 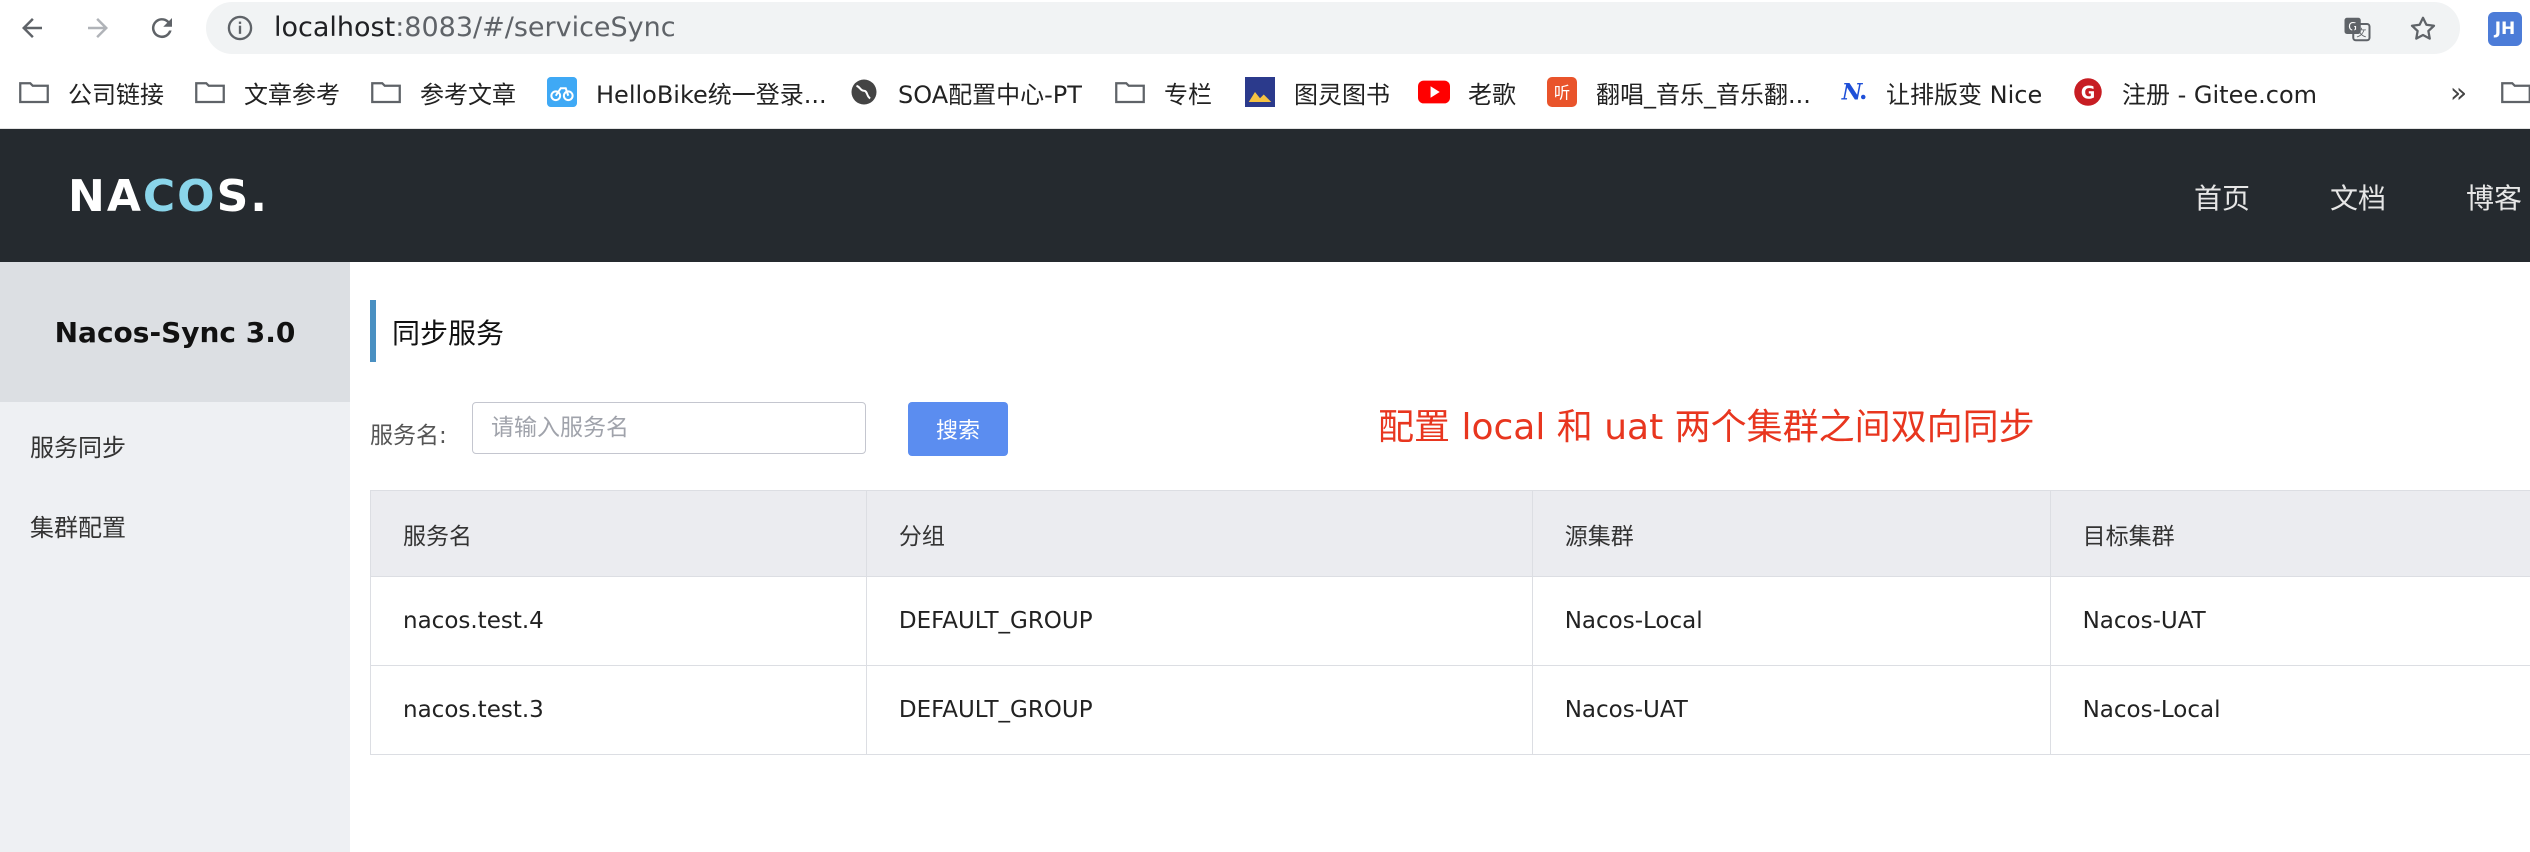 What do you see at coordinates (990, 94) in the screenshot?
I see `bookmark-label: SOA配置中心-PT` at bounding box center [990, 94].